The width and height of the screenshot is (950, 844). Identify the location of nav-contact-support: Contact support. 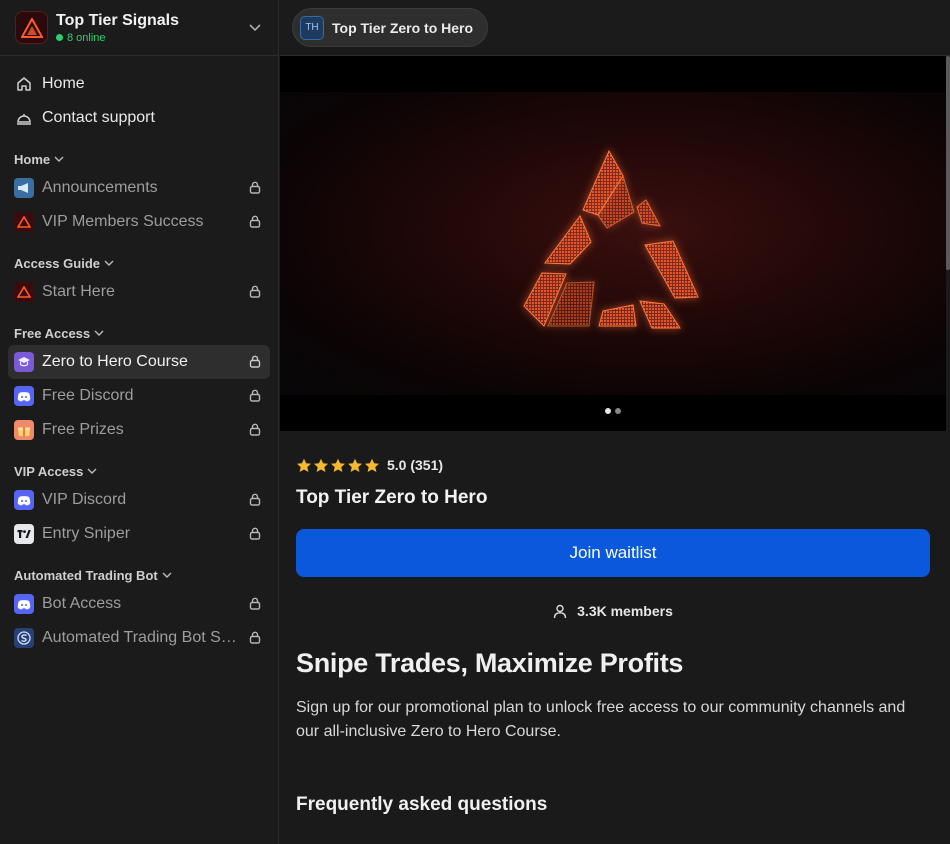
(139, 118).